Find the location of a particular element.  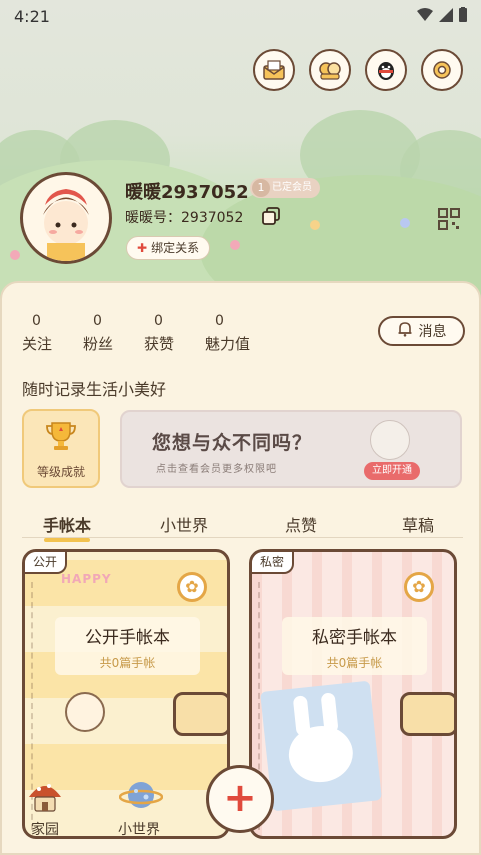

notebook-label: 私密手帐本 共0篇手帐 is located at coordinates (354, 646).